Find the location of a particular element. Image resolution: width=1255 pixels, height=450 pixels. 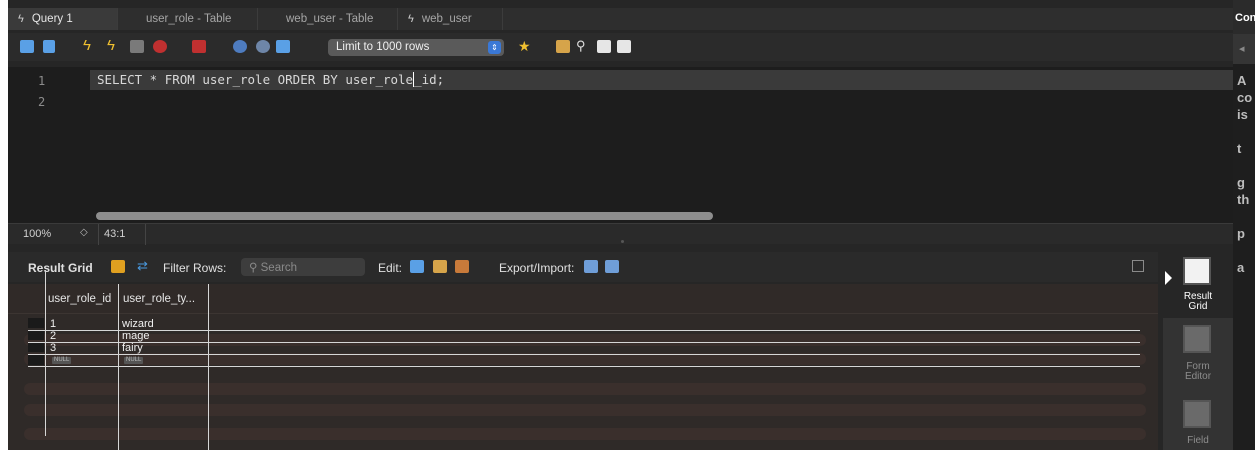

bookmark-icon: ★ is located at coordinates (525, 46).